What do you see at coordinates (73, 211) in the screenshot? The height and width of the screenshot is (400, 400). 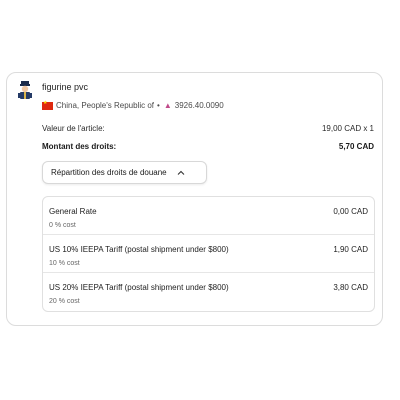 I see `rate-name: General Rate` at bounding box center [73, 211].